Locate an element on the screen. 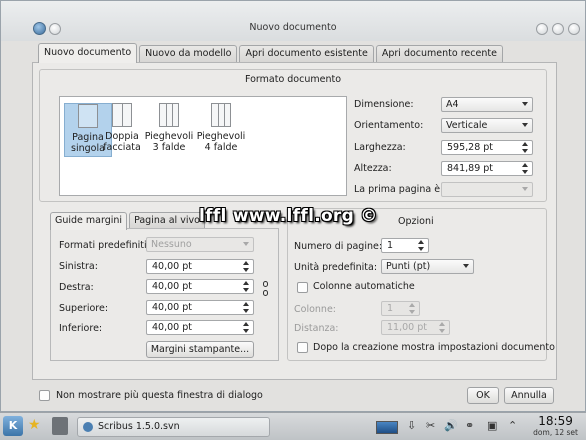 Image resolution: width=586 pixels, height=440 pixels. bluetooth-icon: ⚭ is located at coordinates (469, 425).